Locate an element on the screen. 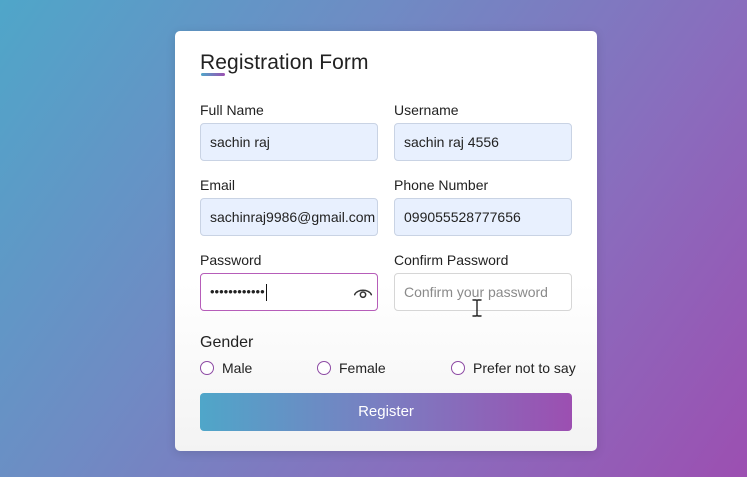 The width and height of the screenshot is (747, 477). email-label: Email is located at coordinates (218, 185).